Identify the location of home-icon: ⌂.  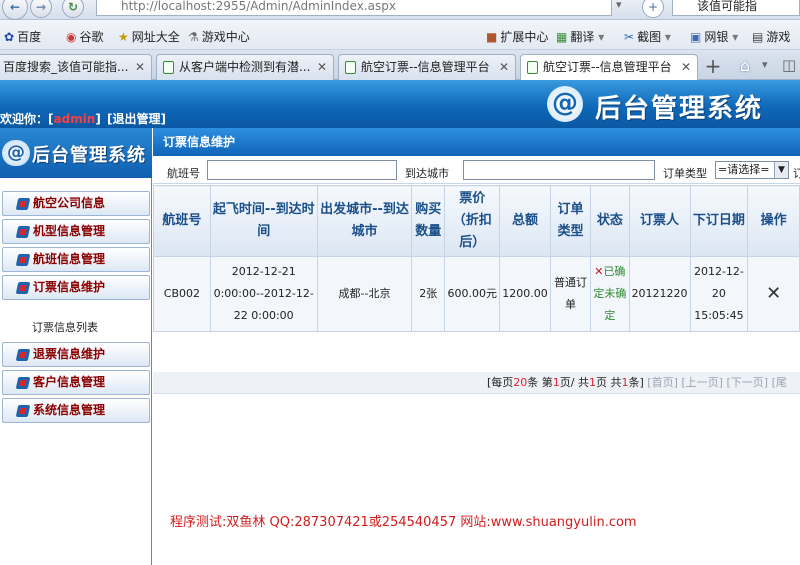
(745, 67).